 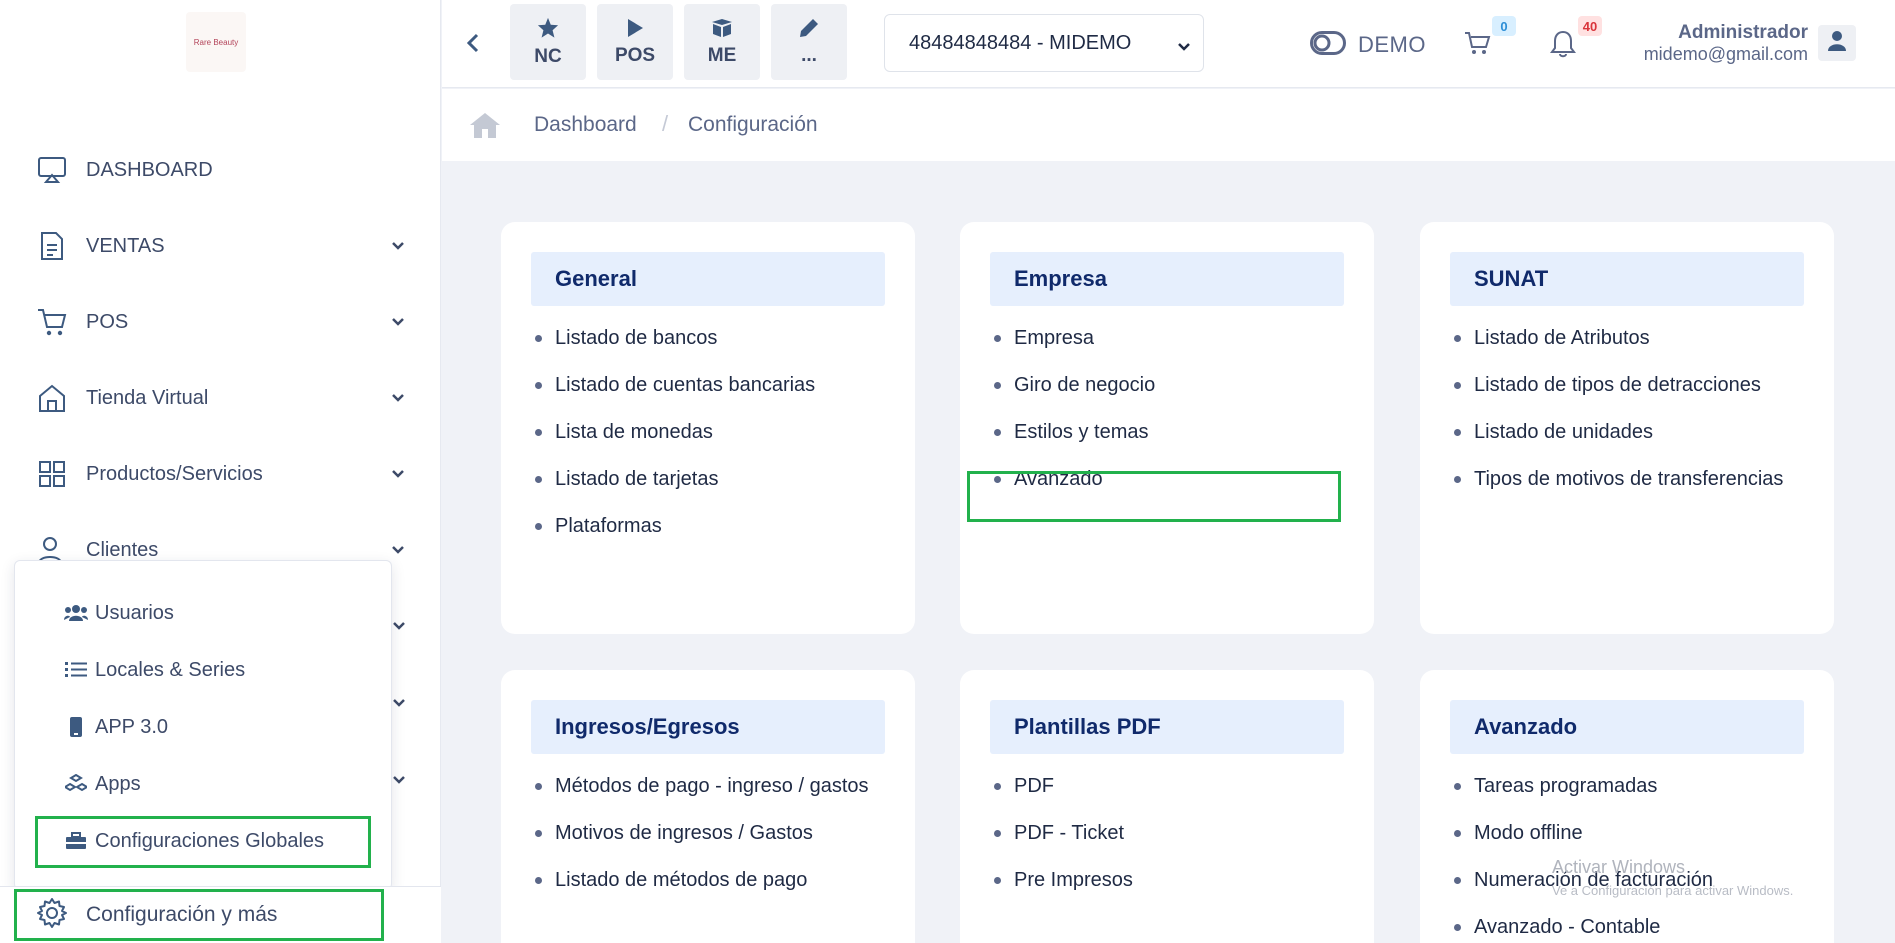 I want to click on demo-toggle: DEMO, so click(x=1368, y=45).